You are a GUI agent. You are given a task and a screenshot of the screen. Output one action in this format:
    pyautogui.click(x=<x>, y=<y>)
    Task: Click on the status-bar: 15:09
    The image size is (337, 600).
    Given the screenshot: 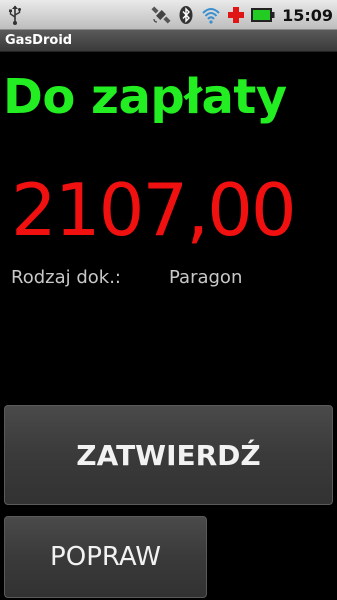 What is the action you would take?
    pyautogui.click(x=168, y=15)
    